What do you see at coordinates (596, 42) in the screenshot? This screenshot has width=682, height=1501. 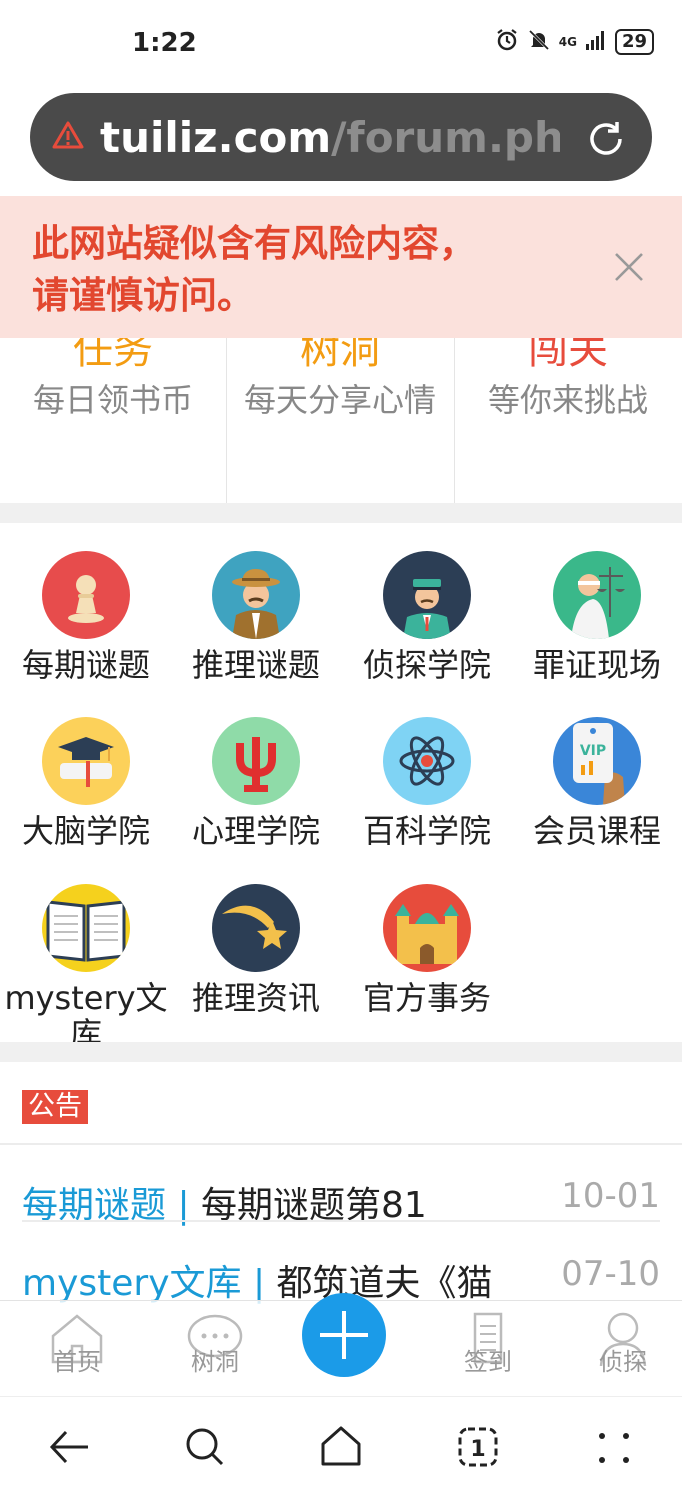 I see `signal-icon` at bounding box center [596, 42].